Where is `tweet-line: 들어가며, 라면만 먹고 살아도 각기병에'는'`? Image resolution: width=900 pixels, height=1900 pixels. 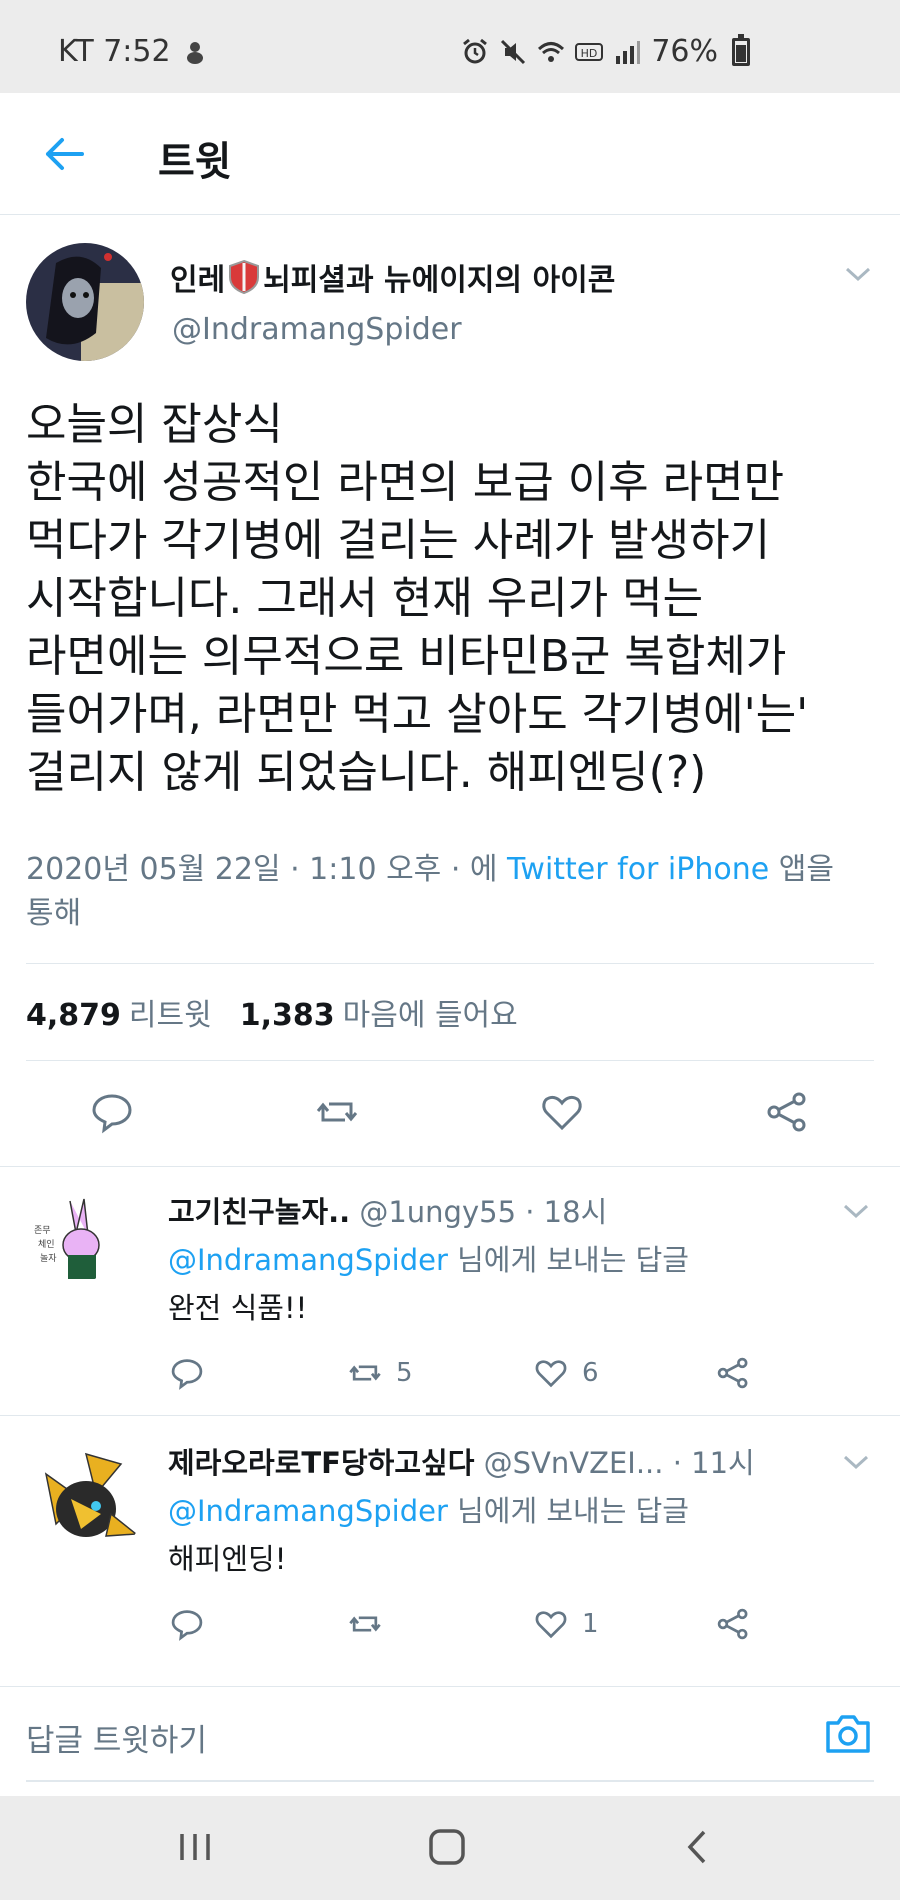 tweet-line: 들어가며, 라면만 먹고 살아도 각기병에'는' is located at coordinates (417, 714).